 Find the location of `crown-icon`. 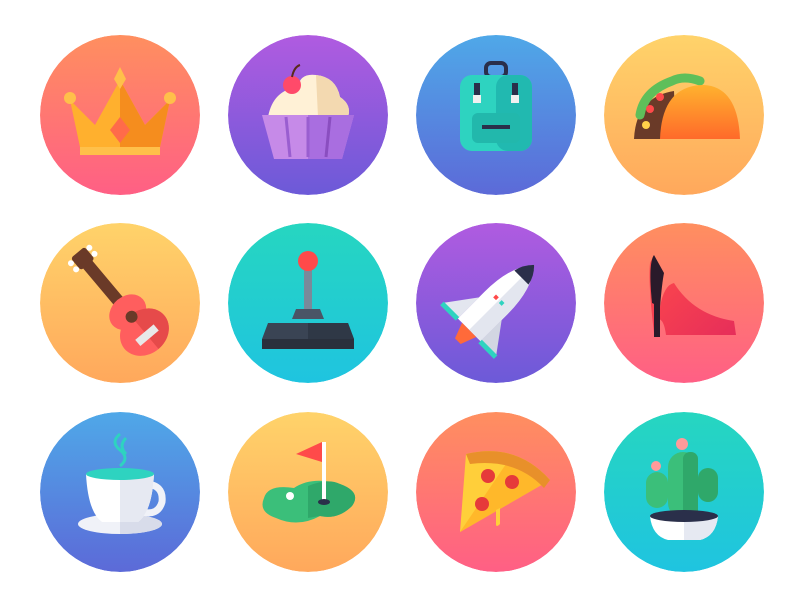

crown-icon is located at coordinates (120, 115).